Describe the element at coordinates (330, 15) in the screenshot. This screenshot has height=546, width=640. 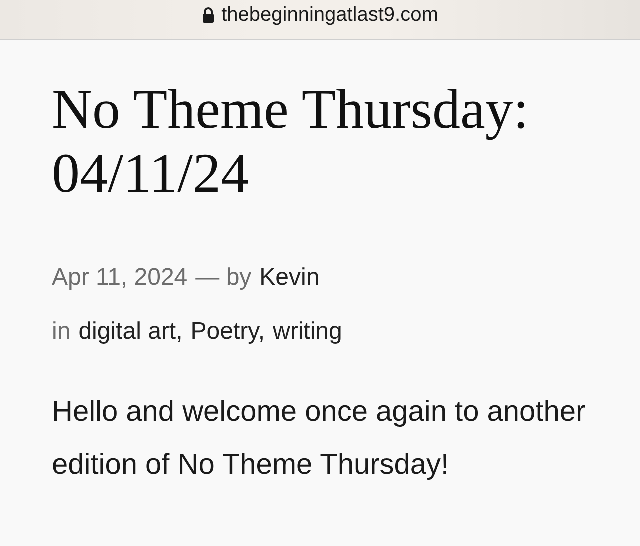
I see `url-text: thebeginningatlast9.com` at that location.